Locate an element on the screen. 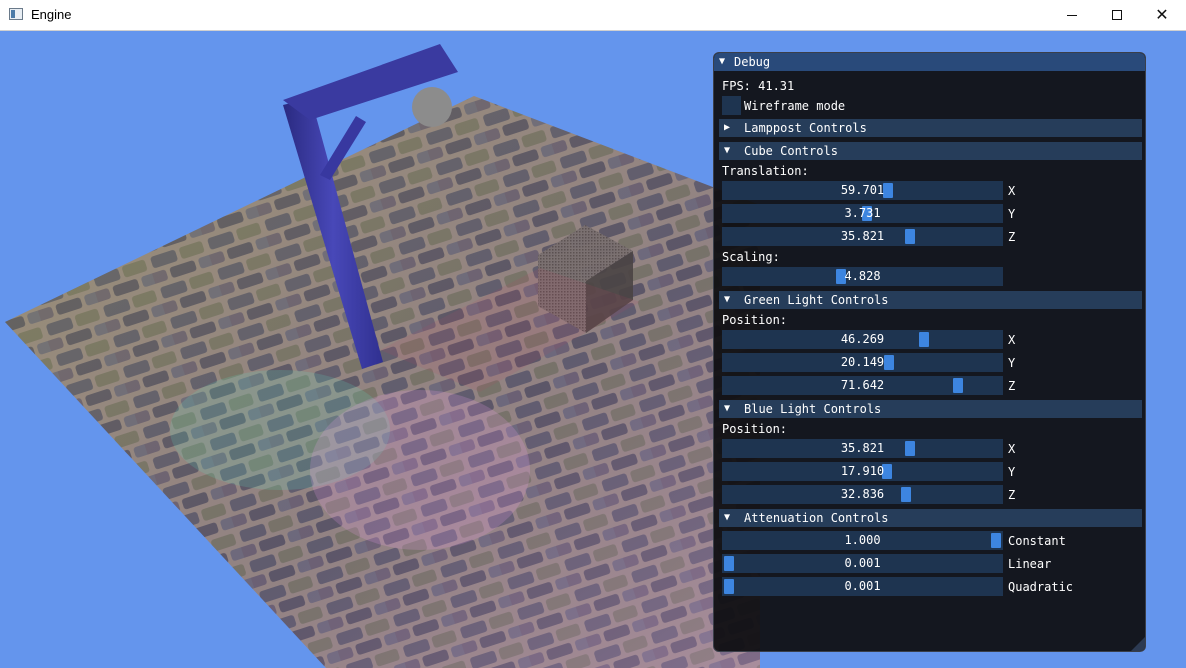  attenuation-linear-label: Linear is located at coordinates (1030, 564).